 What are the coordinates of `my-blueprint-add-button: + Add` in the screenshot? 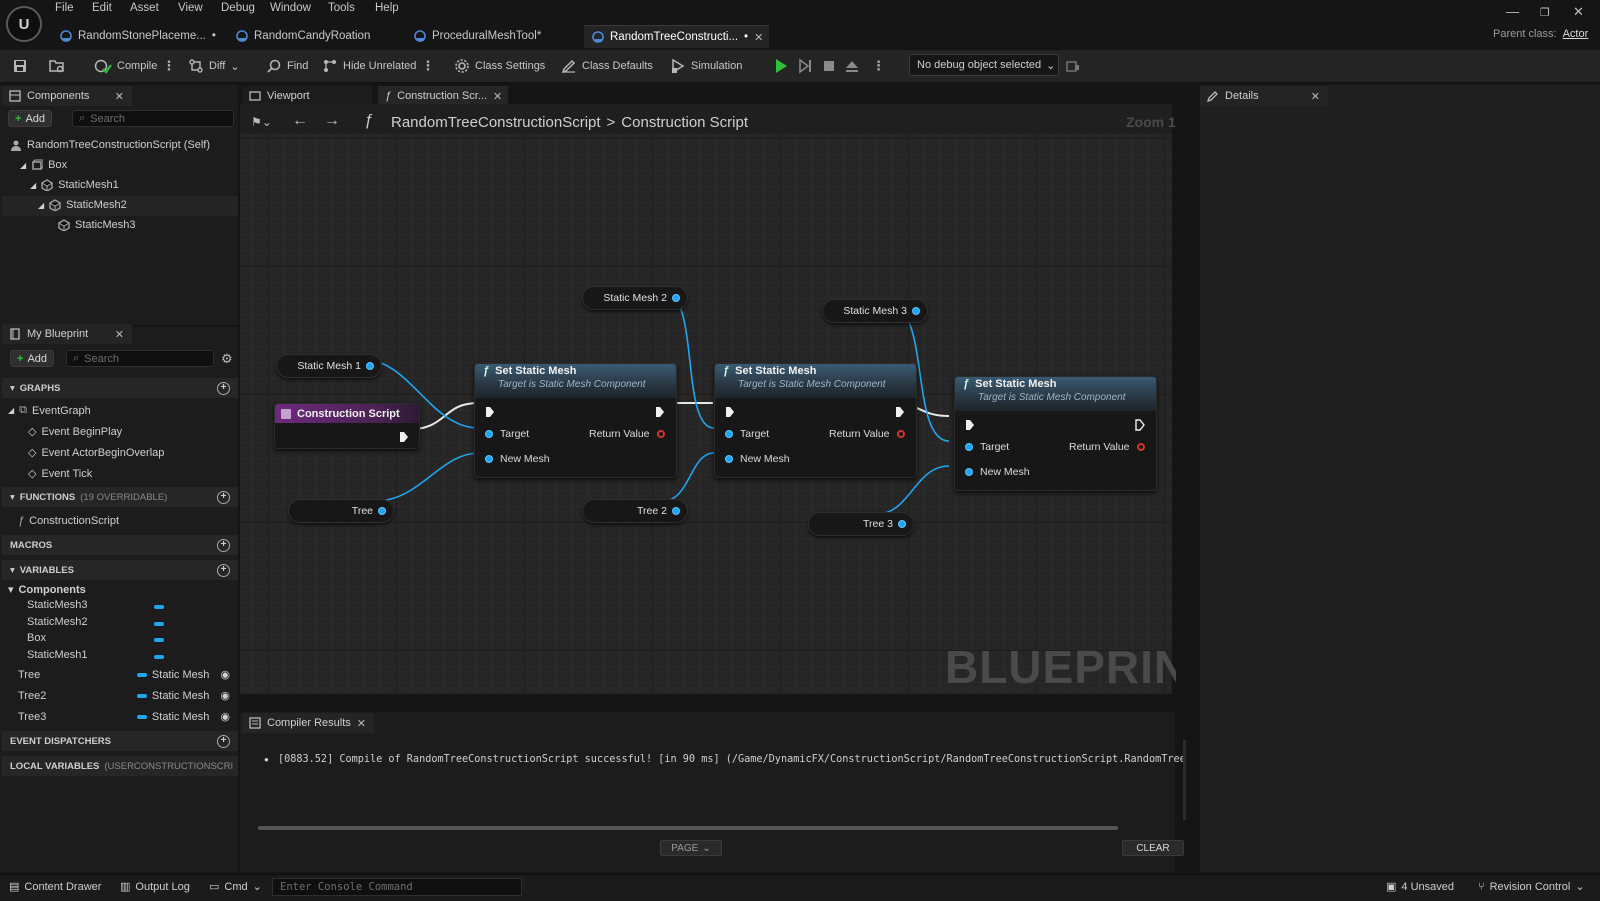 It's located at (32, 358).